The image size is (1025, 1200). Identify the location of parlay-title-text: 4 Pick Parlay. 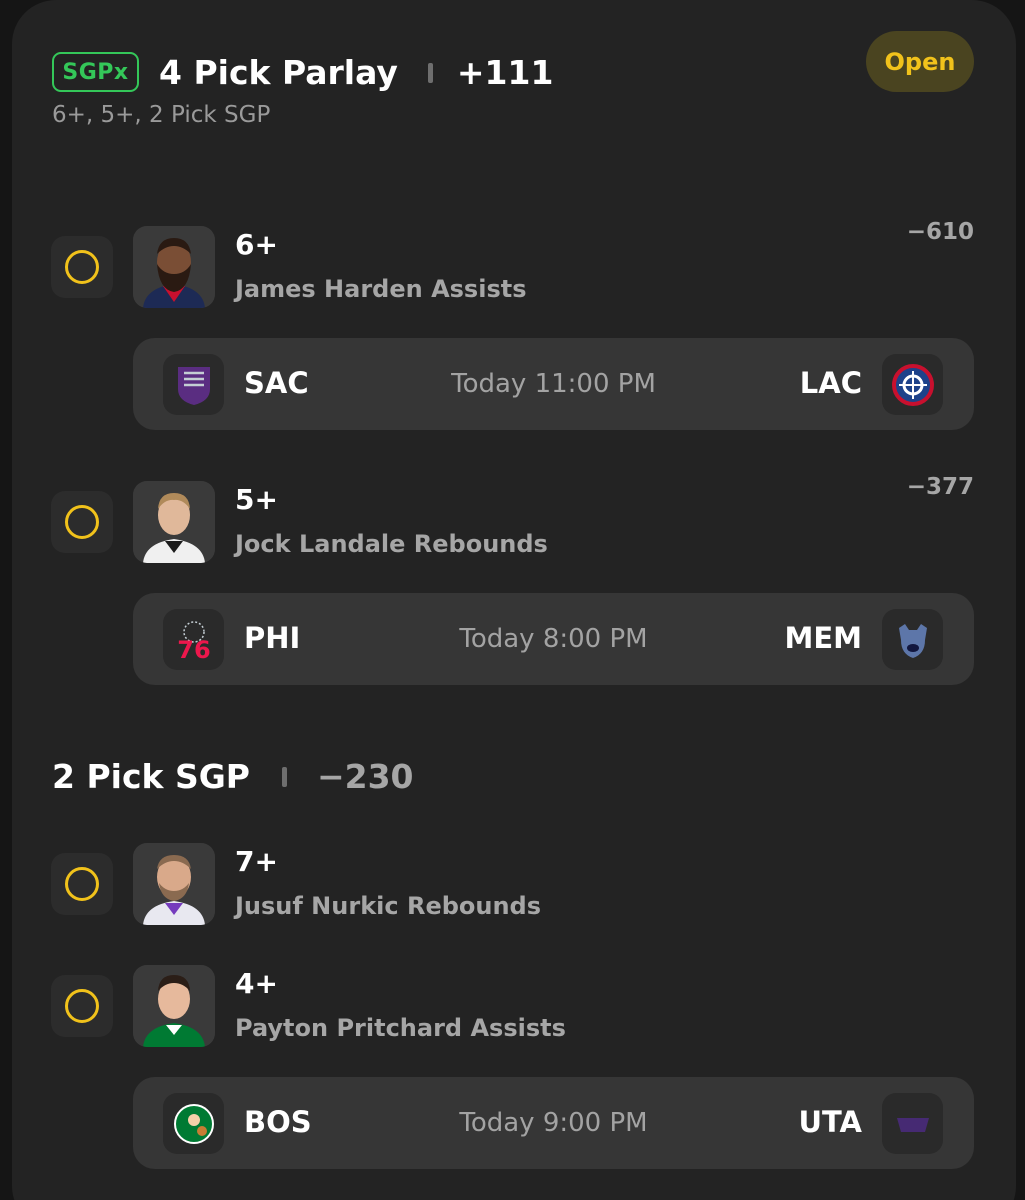
(278, 72).